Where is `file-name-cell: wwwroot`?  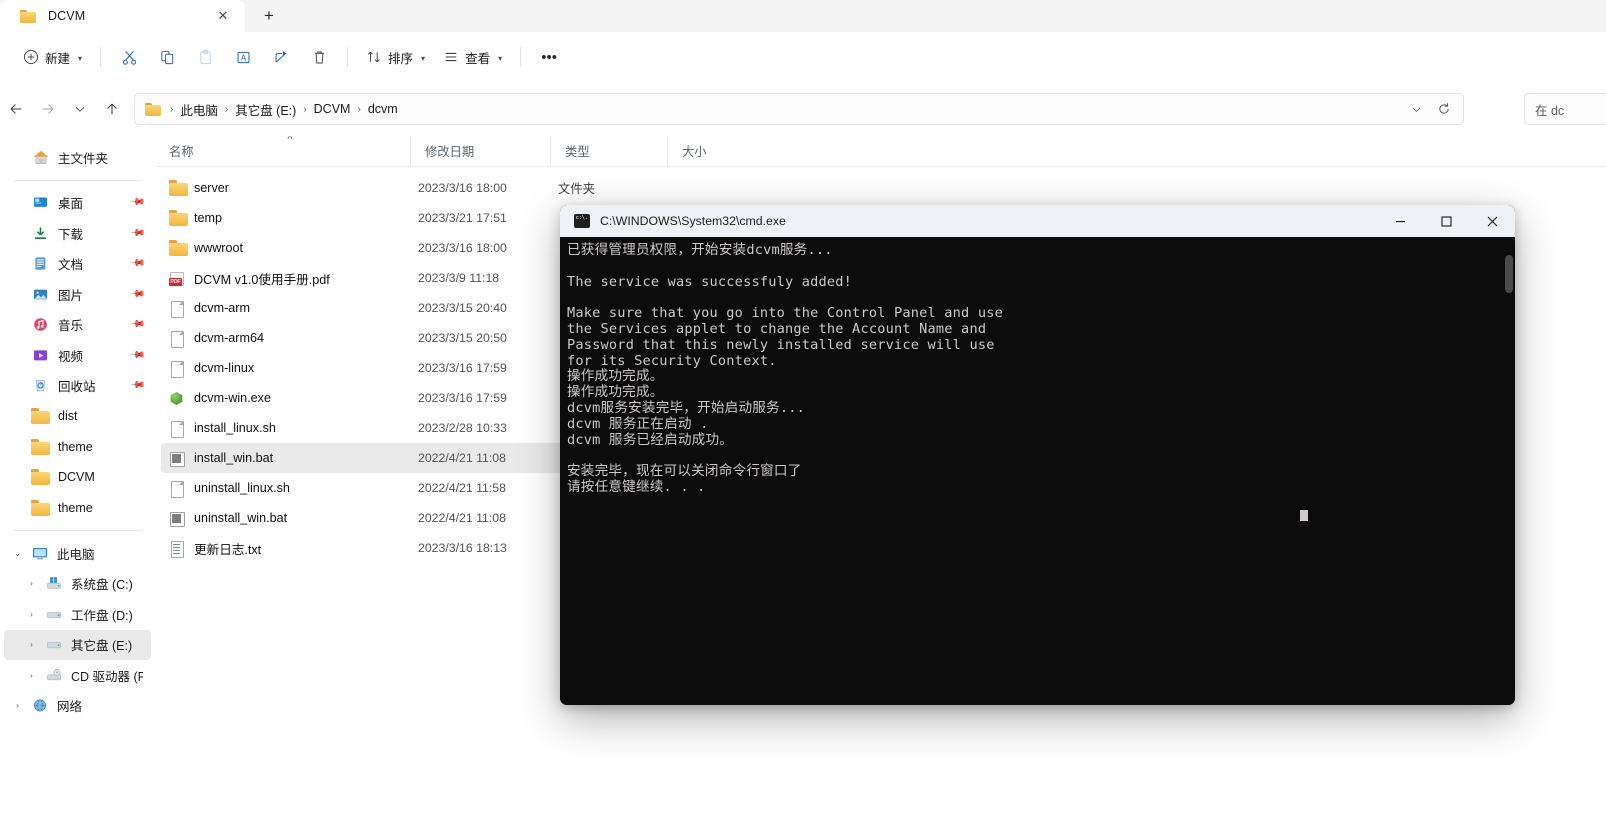
file-name-cell: wwwroot is located at coordinates (285, 248).